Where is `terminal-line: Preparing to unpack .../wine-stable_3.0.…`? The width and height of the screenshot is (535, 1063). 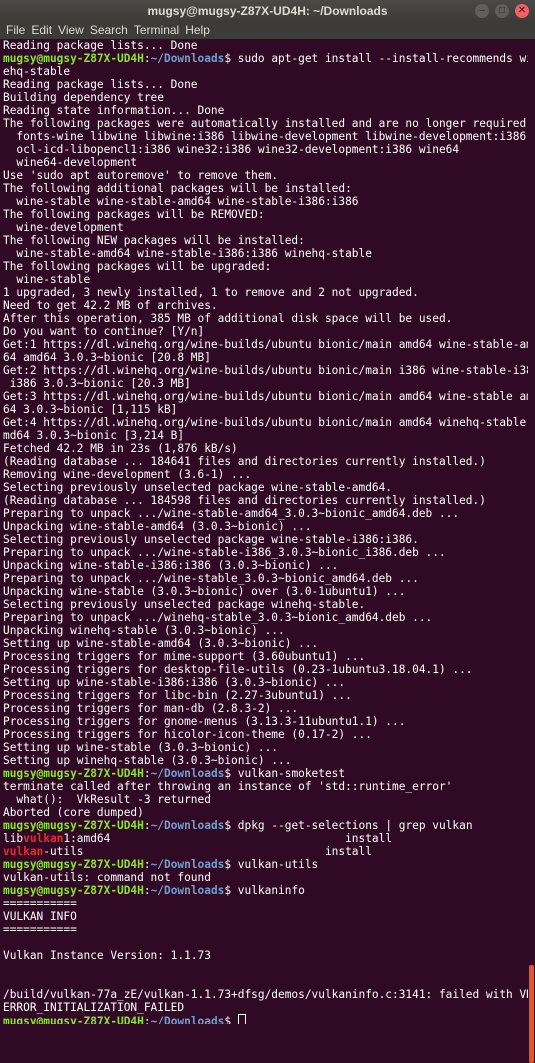
terminal-line: Preparing to unpack .../wine-stable_3.0.… is located at coordinates (264, 578).